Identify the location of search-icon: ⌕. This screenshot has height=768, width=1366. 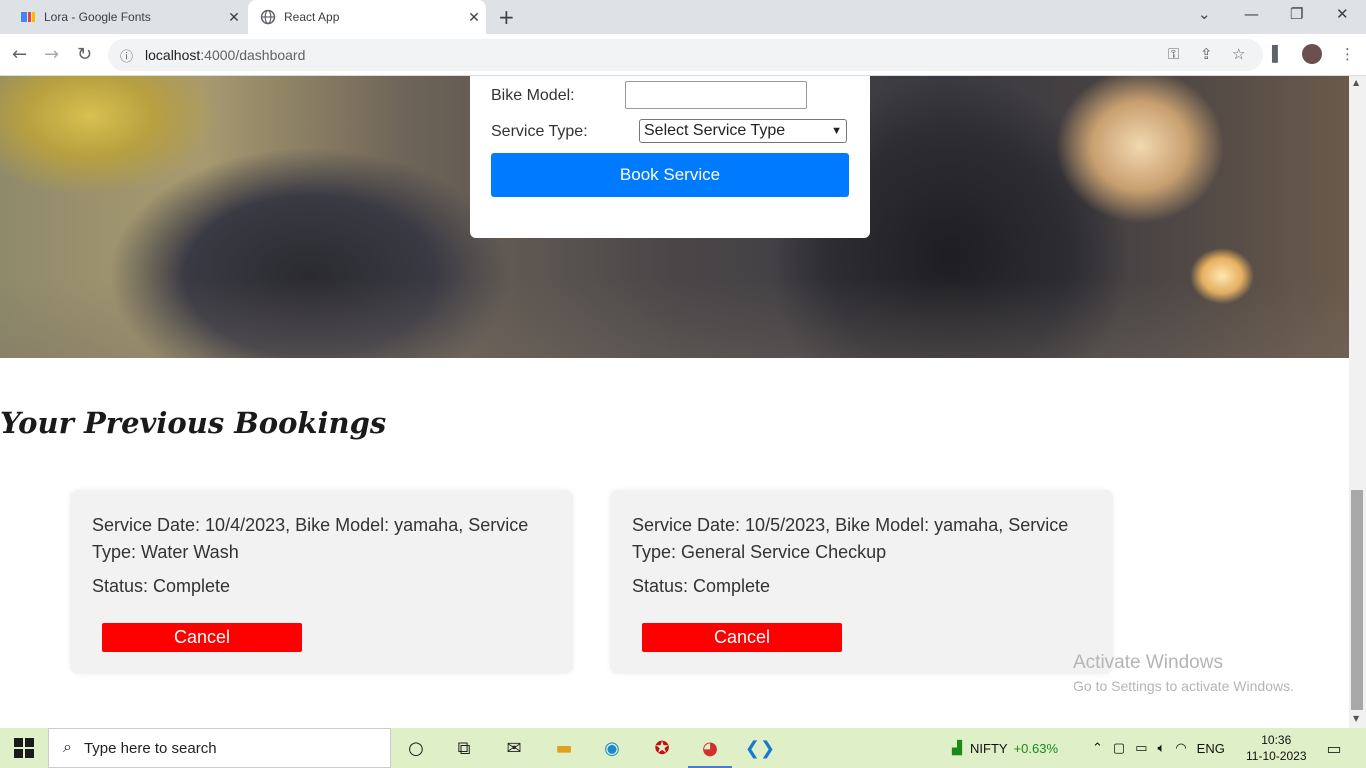
(67, 747).